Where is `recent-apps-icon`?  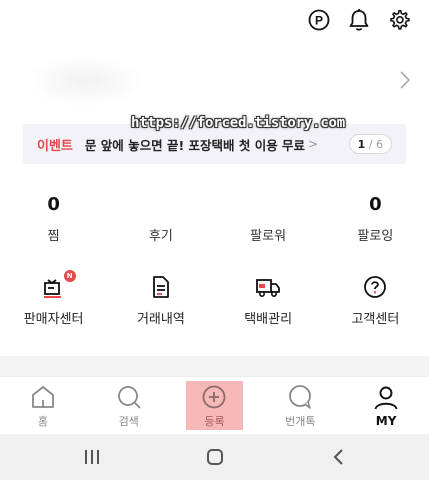 recent-apps-icon is located at coordinates (92, 457).